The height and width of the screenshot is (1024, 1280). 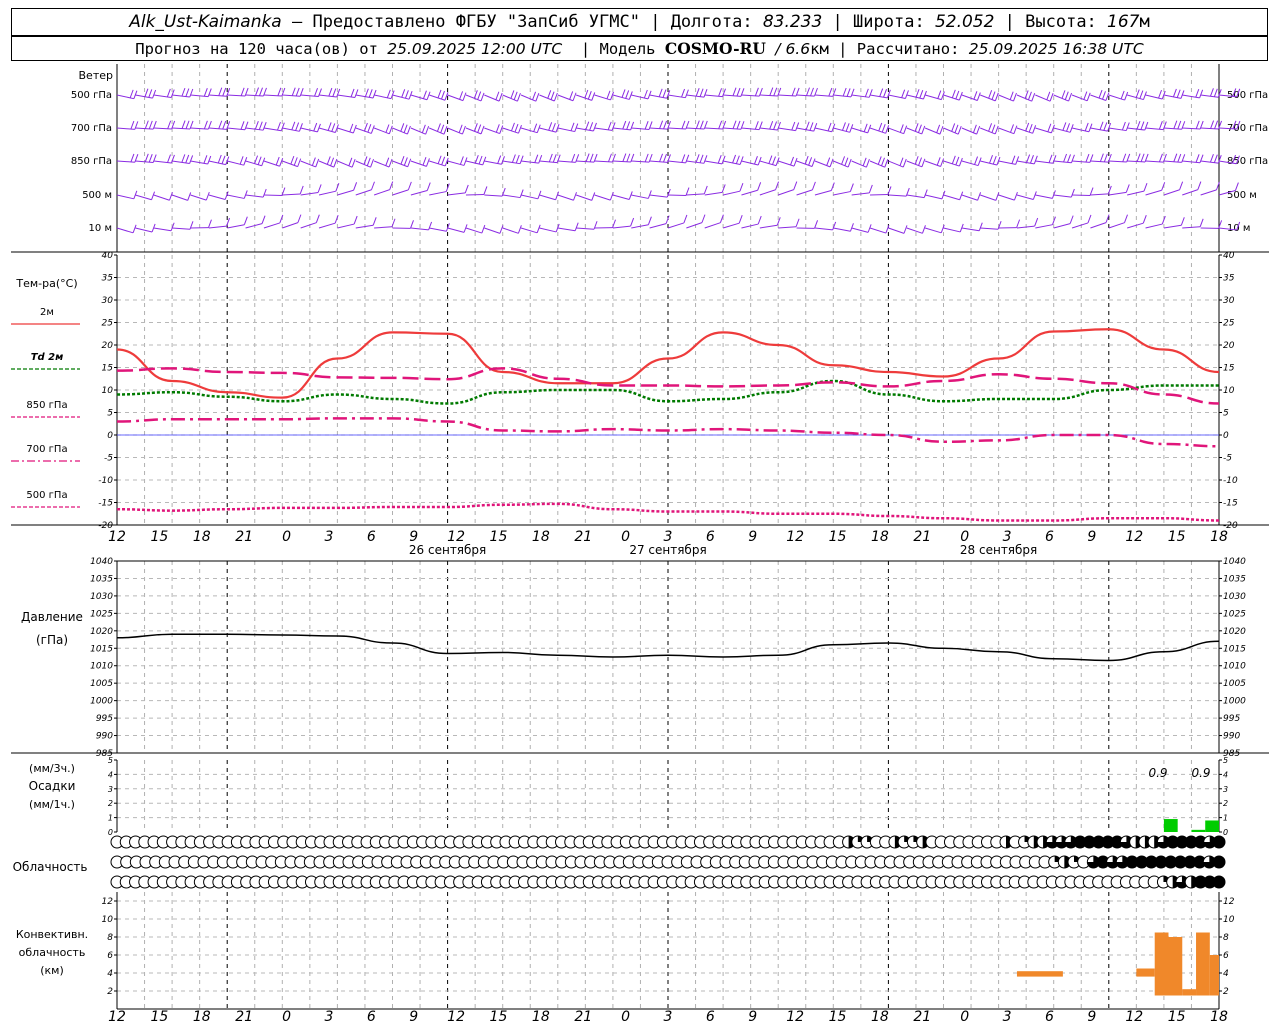 I want to click on precip-ytick-right: 5, so click(x=1225, y=760).